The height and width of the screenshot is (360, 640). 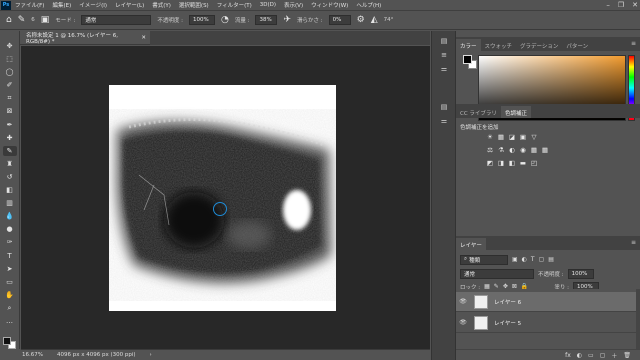 What do you see at coordinates (444, 42) in the screenshot?
I see `history-icon: ▤` at bounding box center [444, 42].